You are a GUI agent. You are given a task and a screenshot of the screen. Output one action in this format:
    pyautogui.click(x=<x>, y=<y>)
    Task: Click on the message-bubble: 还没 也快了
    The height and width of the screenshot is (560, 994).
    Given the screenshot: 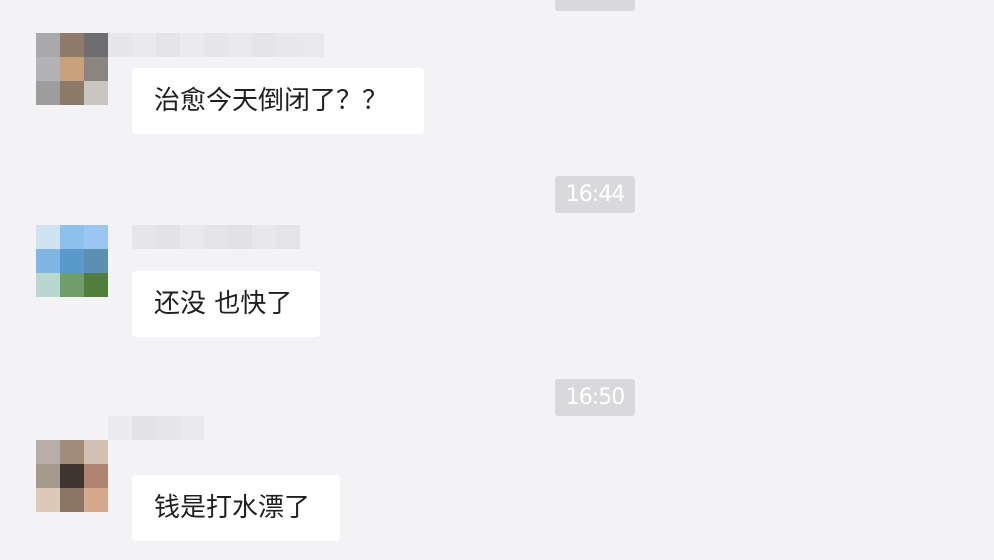 What is the action you would take?
    pyautogui.click(x=226, y=304)
    